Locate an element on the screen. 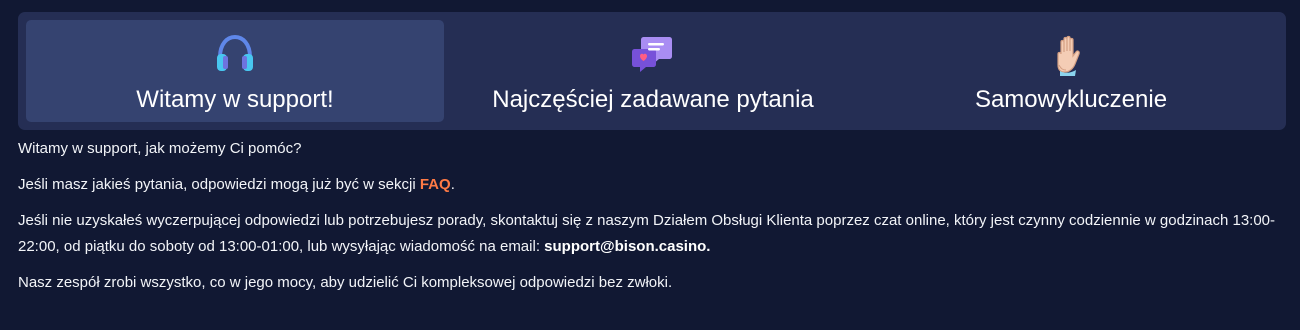 The width and height of the screenshot is (1300, 330). tab-welcome-support: Witamy w support! is located at coordinates (235, 71).